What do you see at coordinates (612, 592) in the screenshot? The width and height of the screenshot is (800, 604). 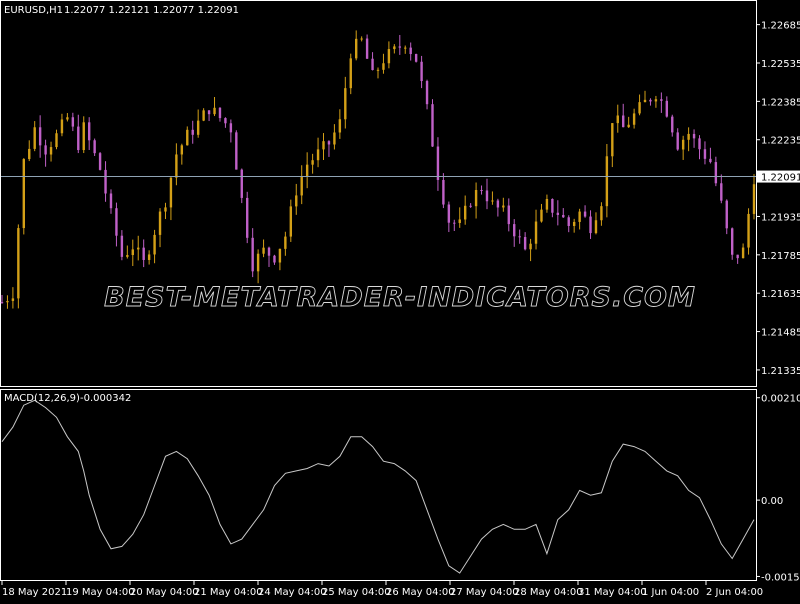 I see `time-tick-9: 31 May 04:00` at bounding box center [612, 592].